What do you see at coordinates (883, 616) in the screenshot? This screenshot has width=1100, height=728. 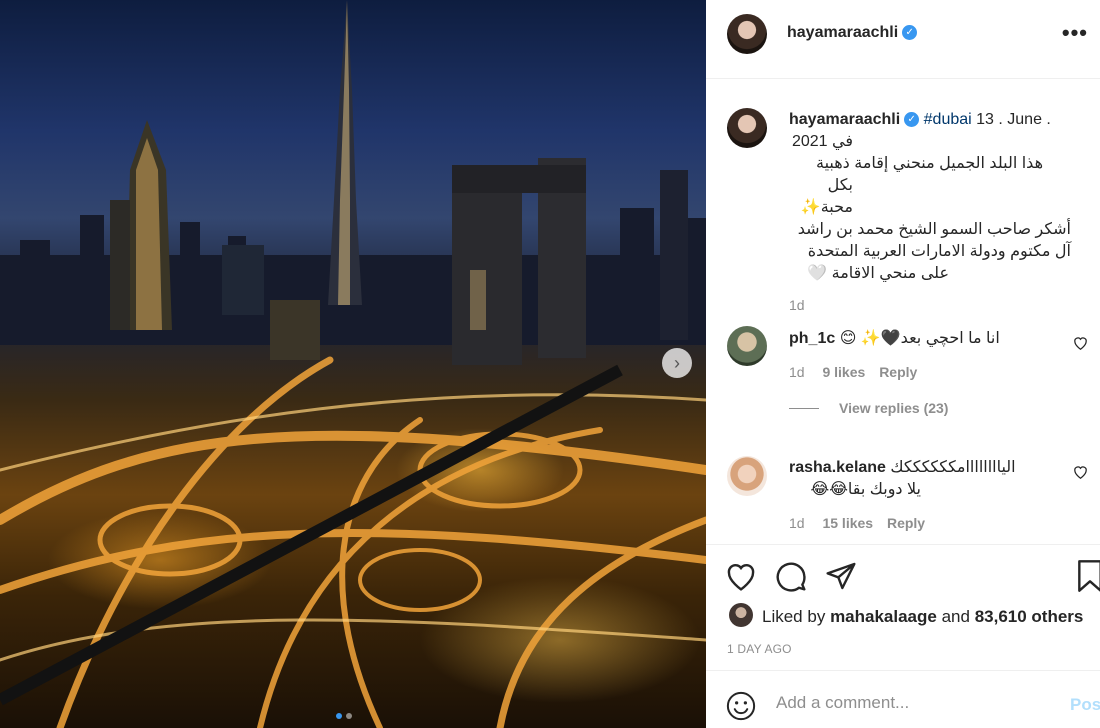 I see `liked-by-user: mahakalaage` at bounding box center [883, 616].